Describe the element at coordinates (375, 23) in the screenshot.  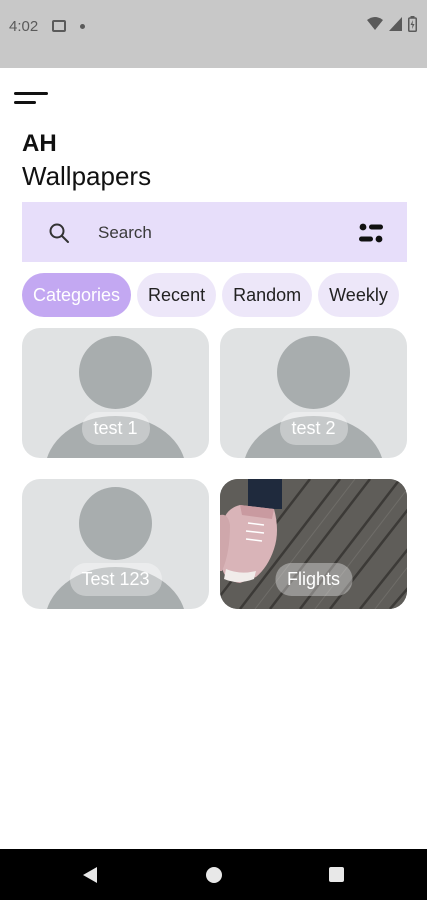
I see `wifi-icon` at that location.